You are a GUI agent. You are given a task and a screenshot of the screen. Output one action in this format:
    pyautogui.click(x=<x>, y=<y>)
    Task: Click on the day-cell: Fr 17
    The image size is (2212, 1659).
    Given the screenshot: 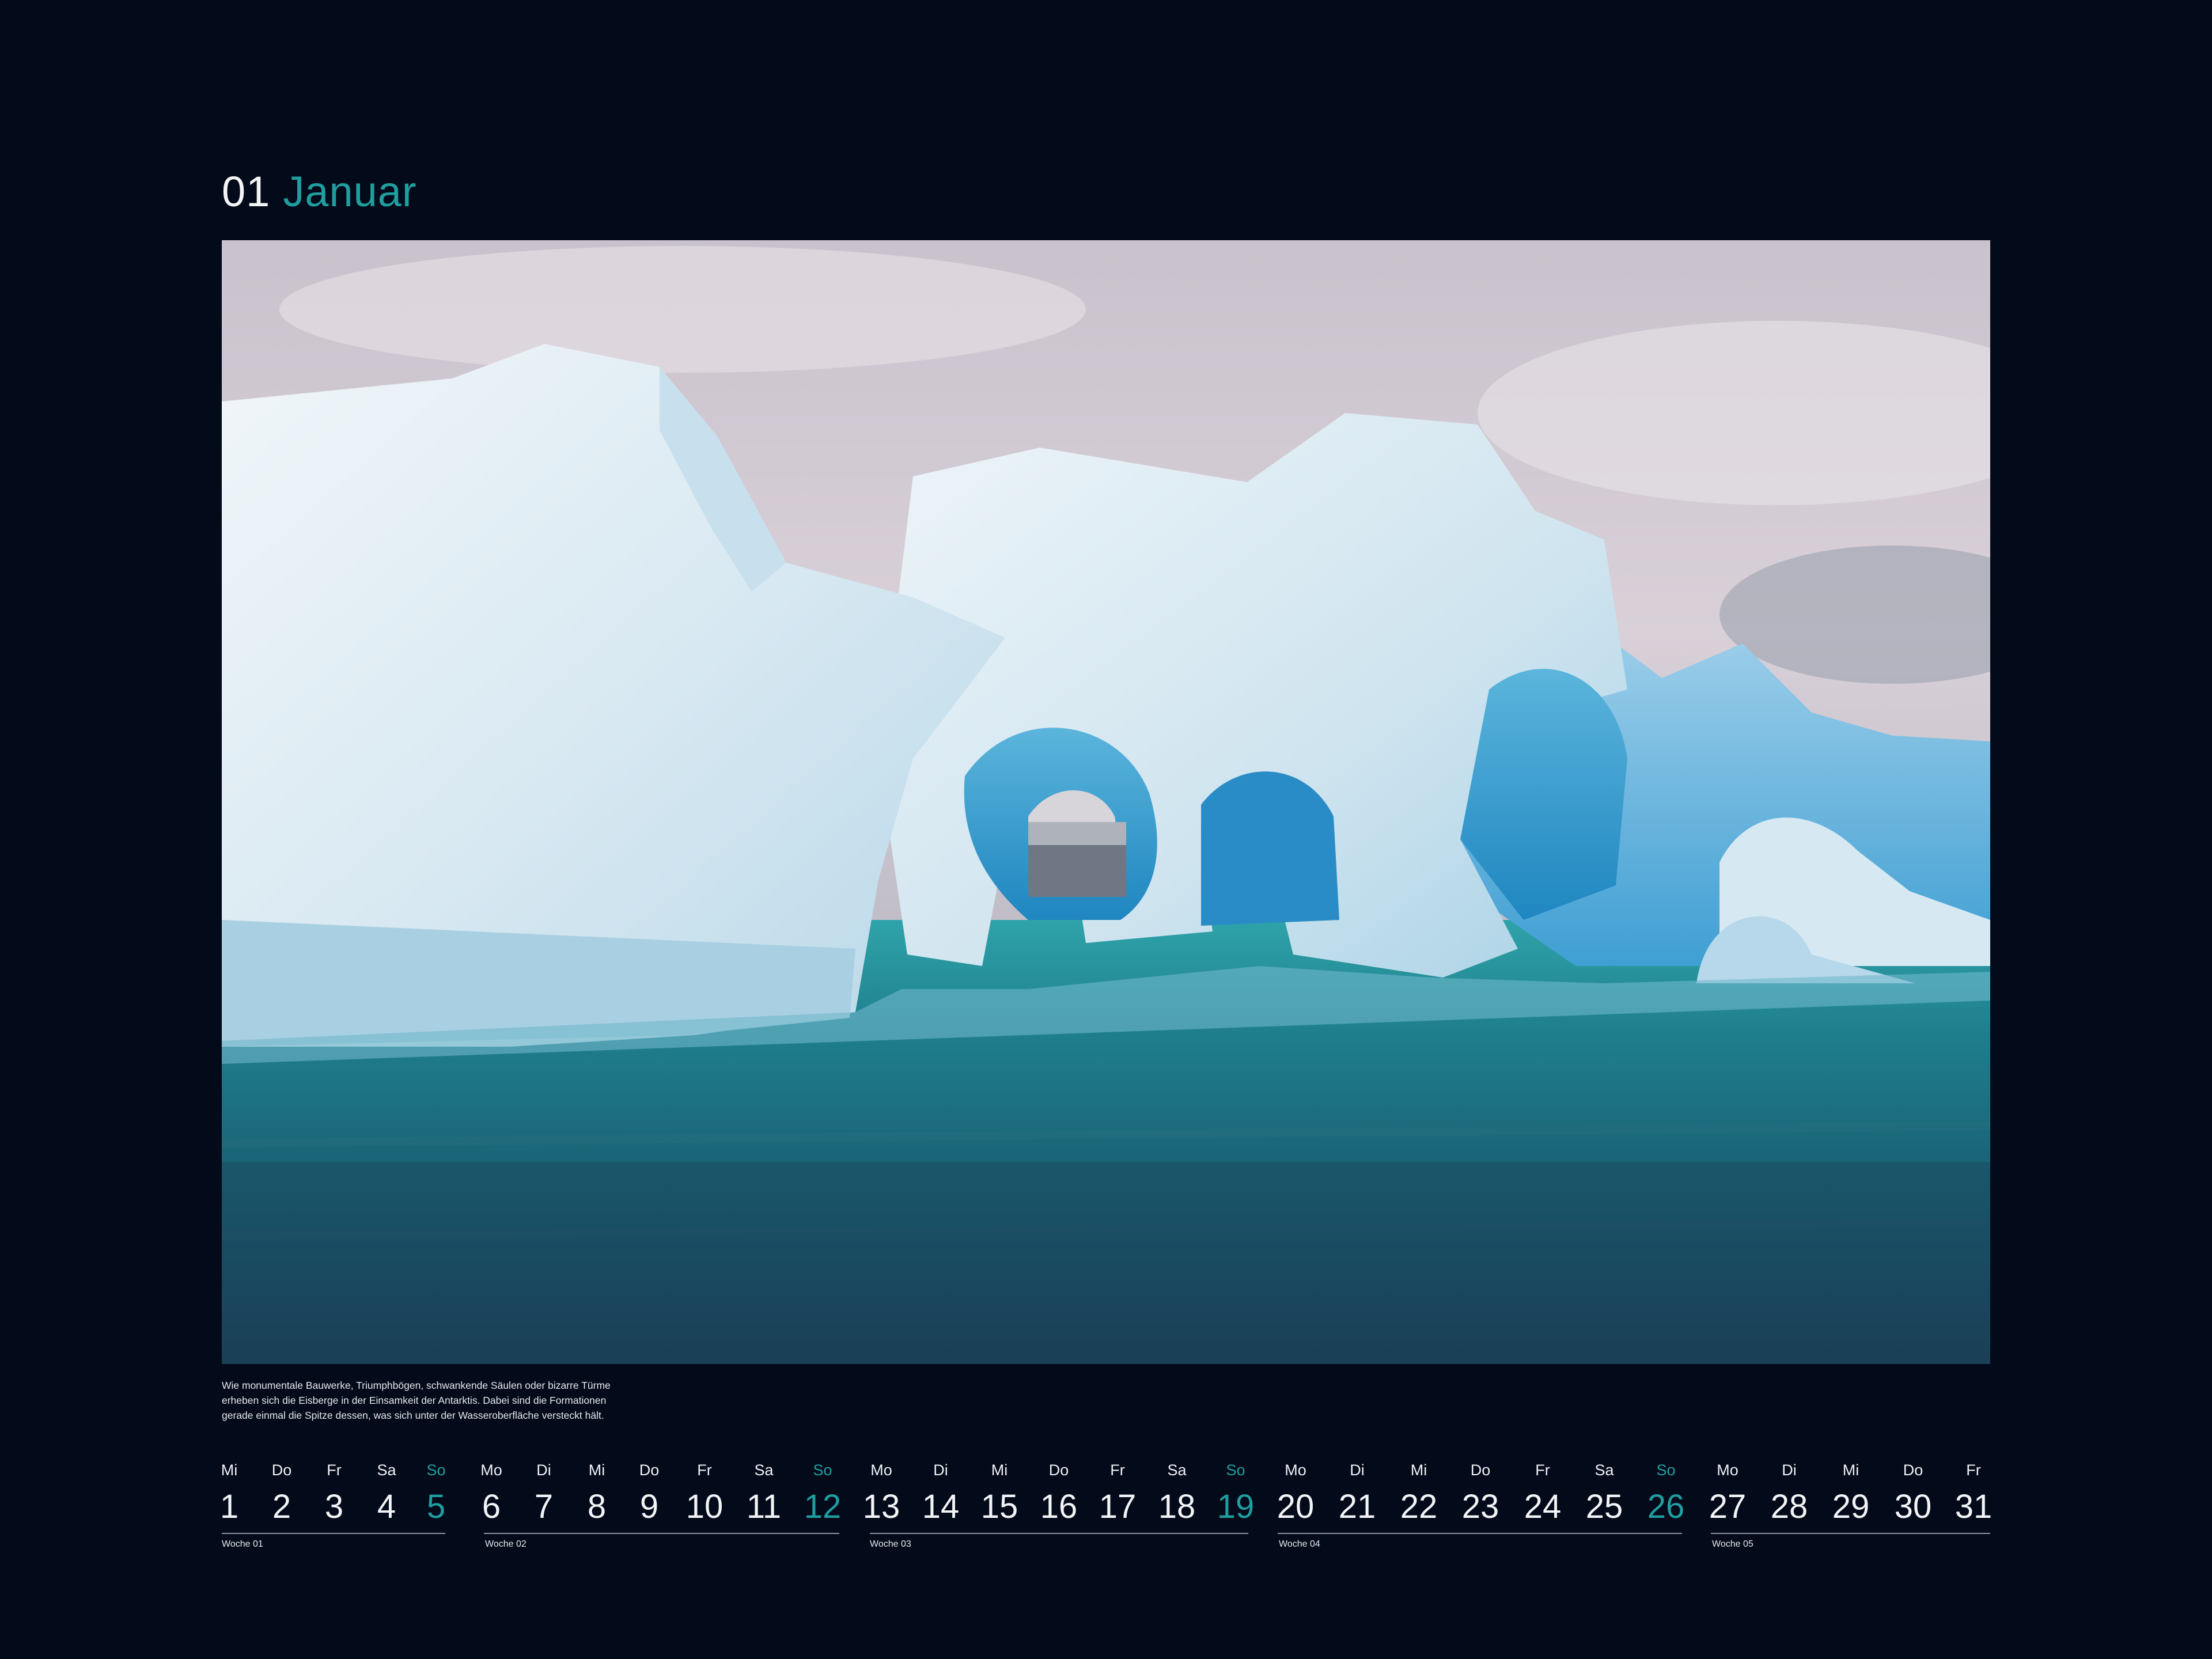 What is the action you would take?
    pyautogui.click(x=1117, y=1491)
    